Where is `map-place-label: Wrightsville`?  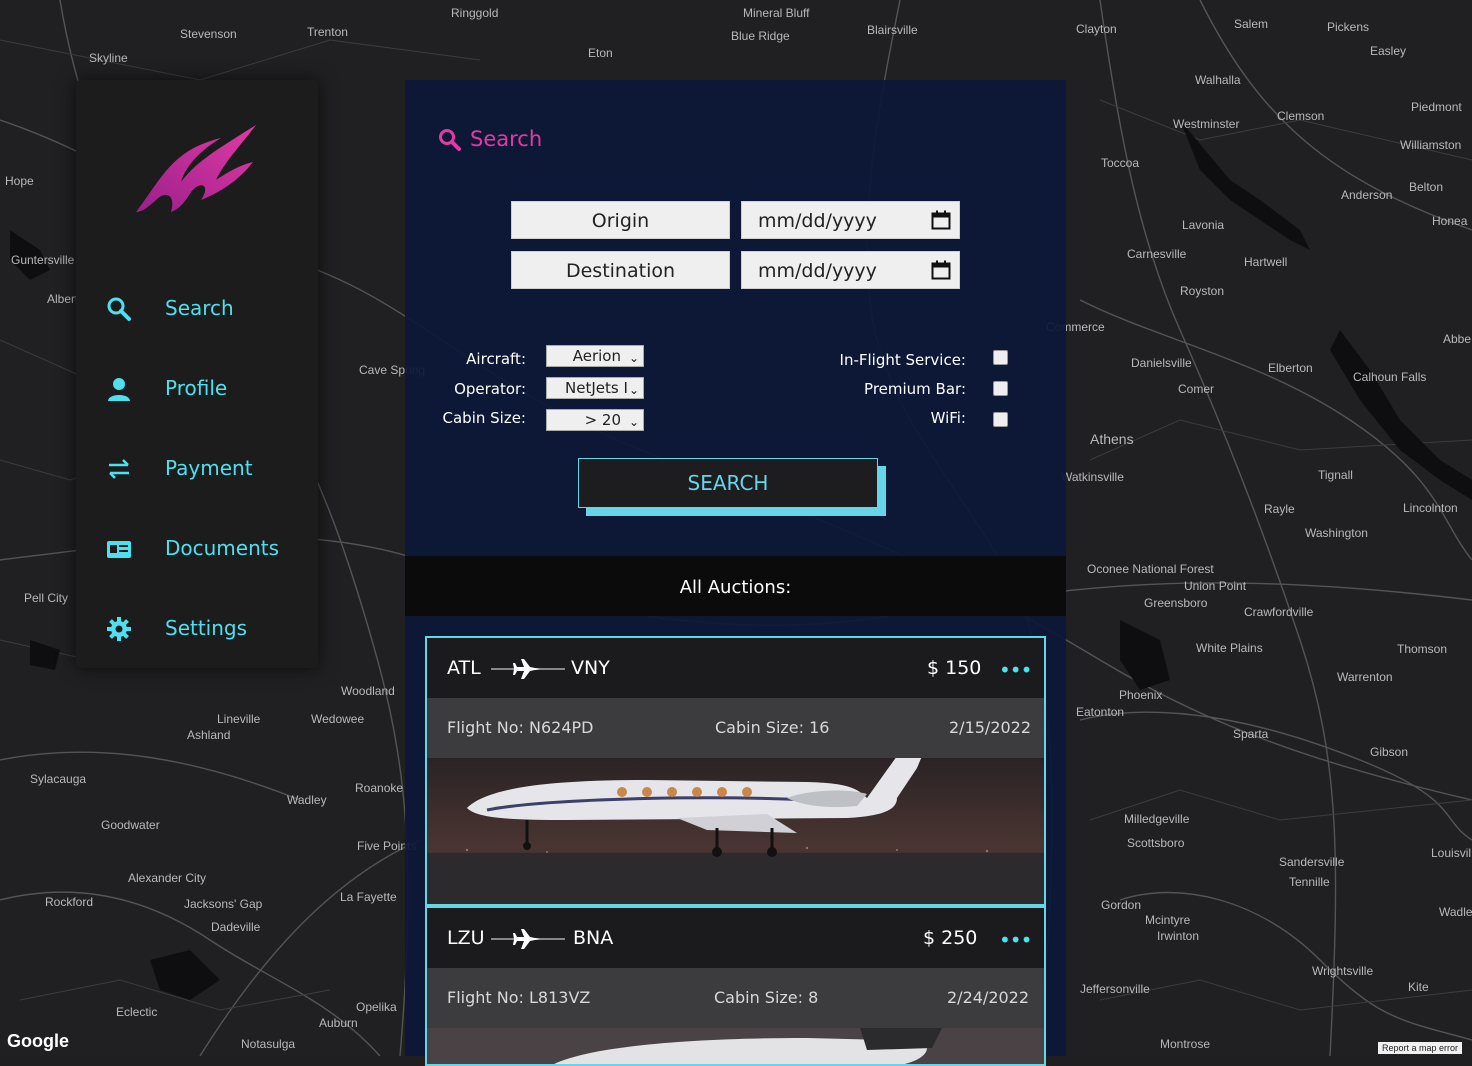 map-place-label: Wrightsville is located at coordinates (1343, 971).